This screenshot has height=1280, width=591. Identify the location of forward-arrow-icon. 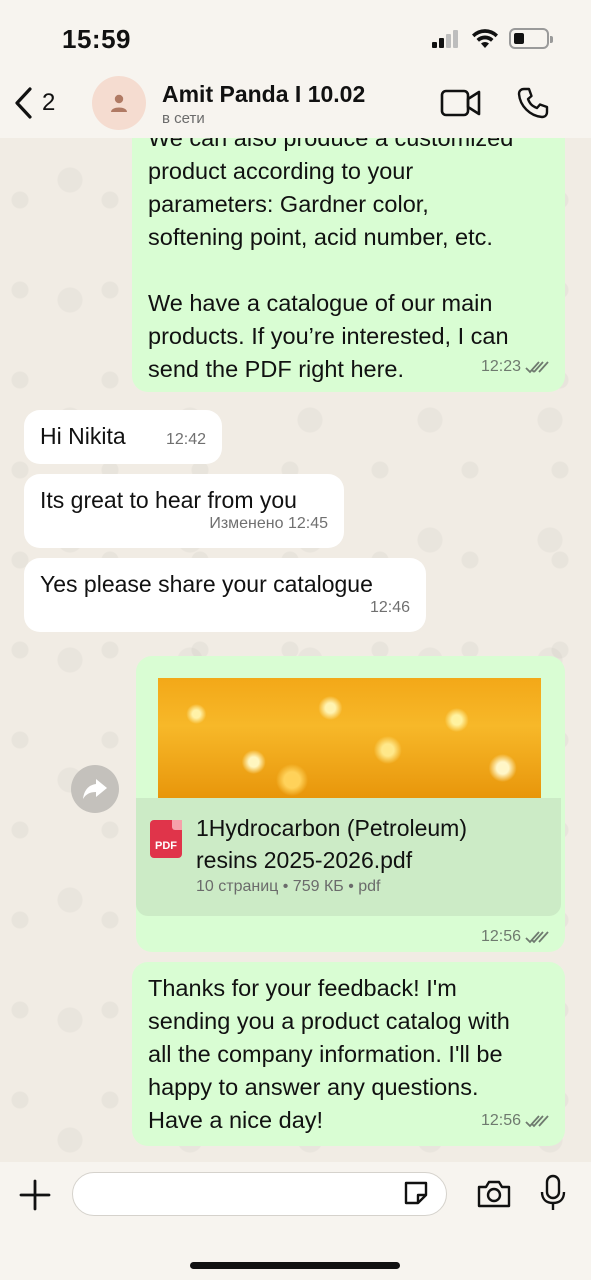
(95, 789).